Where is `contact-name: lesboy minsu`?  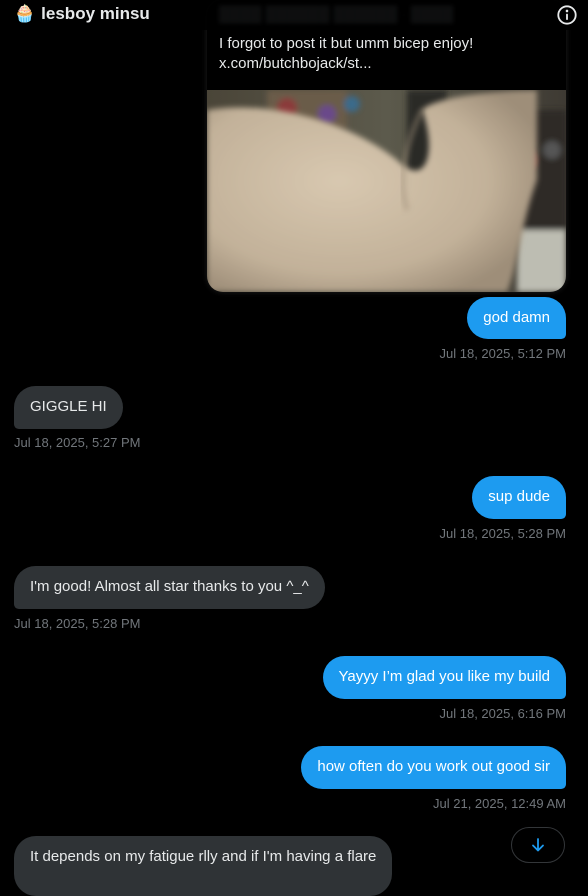 contact-name: lesboy minsu is located at coordinates (95, 13).